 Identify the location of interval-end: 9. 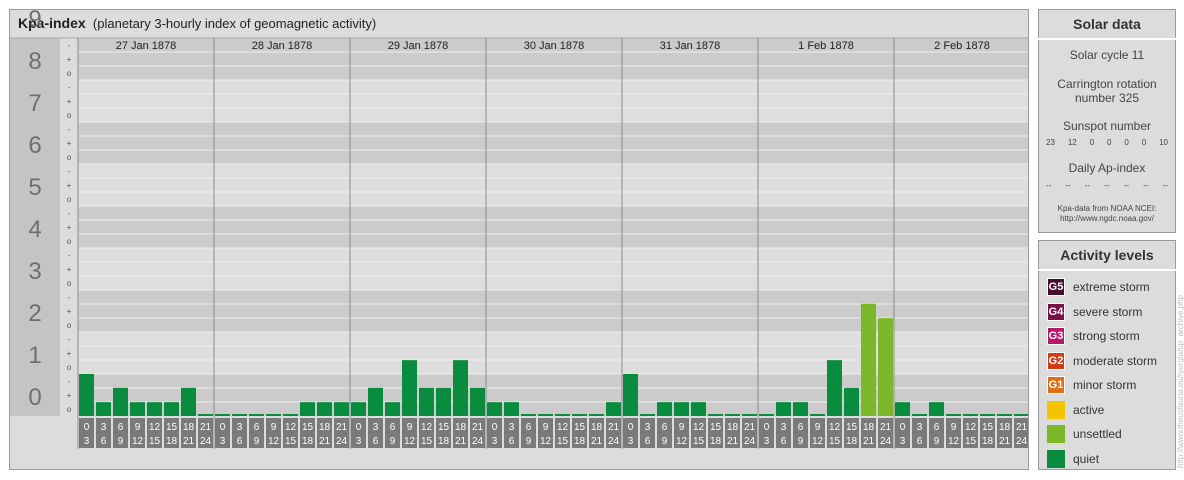
(665, 441).